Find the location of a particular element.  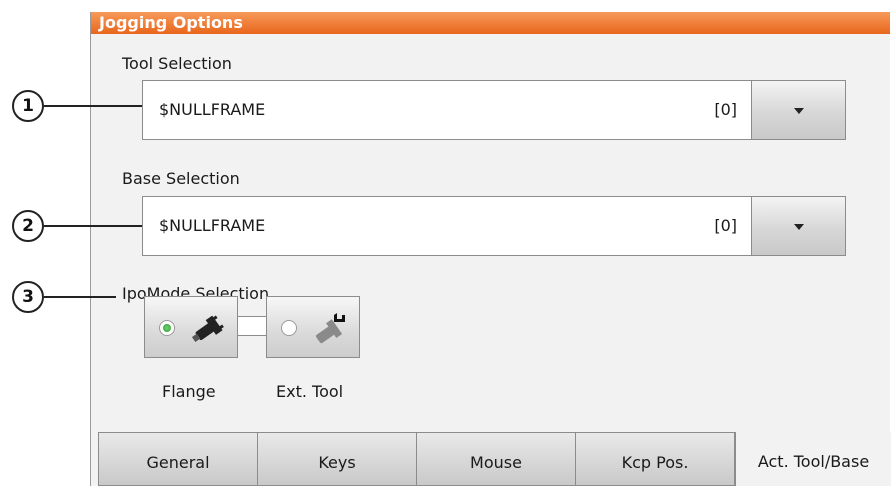

tool-selection-value: $NULLFRAME is located at coordinates (212, 109).